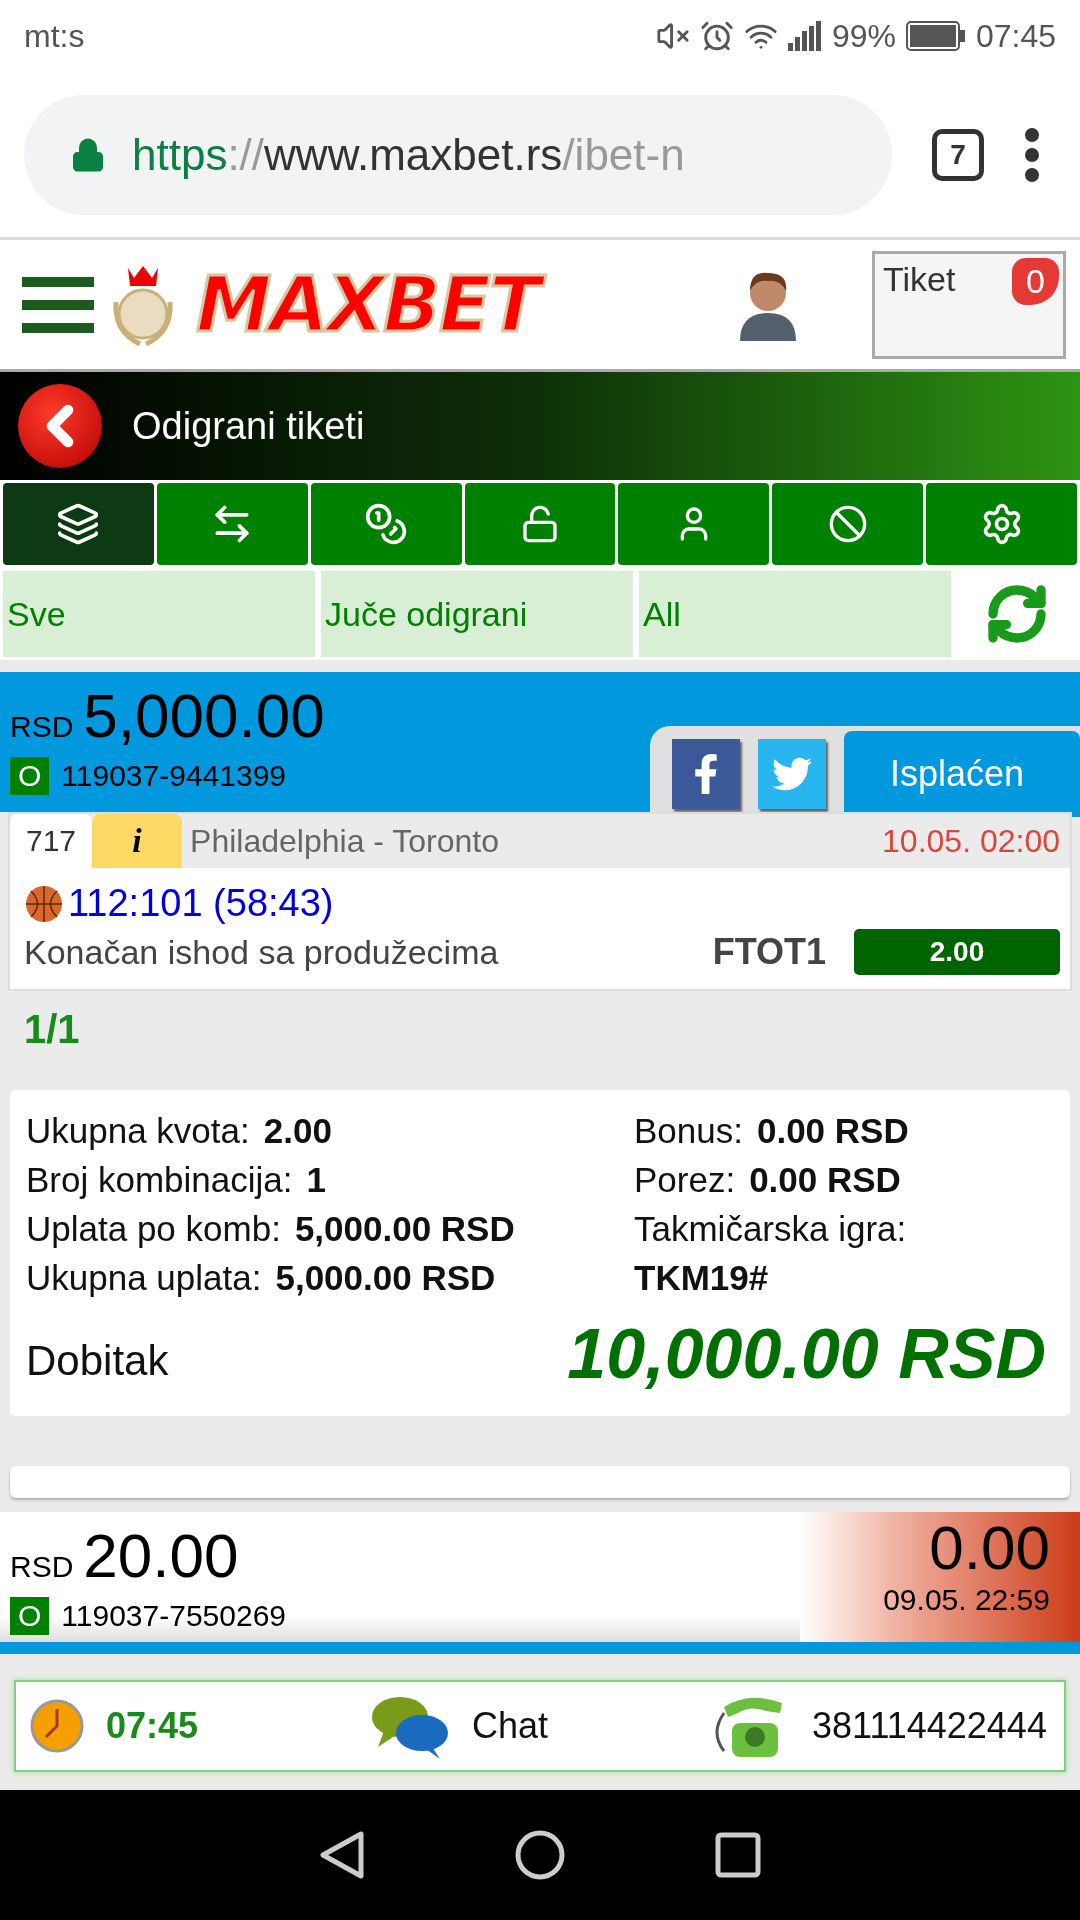  Describe the element at coordinates (1001, 524) in the screenshot. I see `settings-tab` at that location.